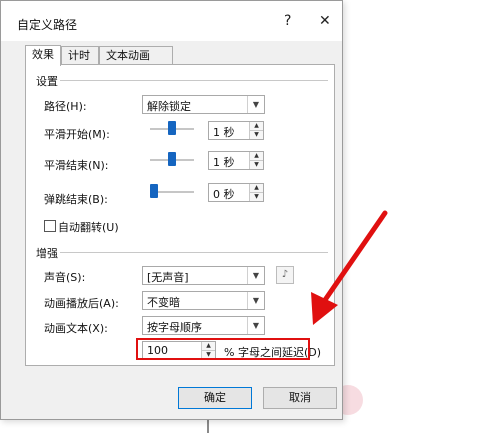 This screenshot has width=500, height=433. I want to click on annotation-arrow-shaft, so click(355, 256).